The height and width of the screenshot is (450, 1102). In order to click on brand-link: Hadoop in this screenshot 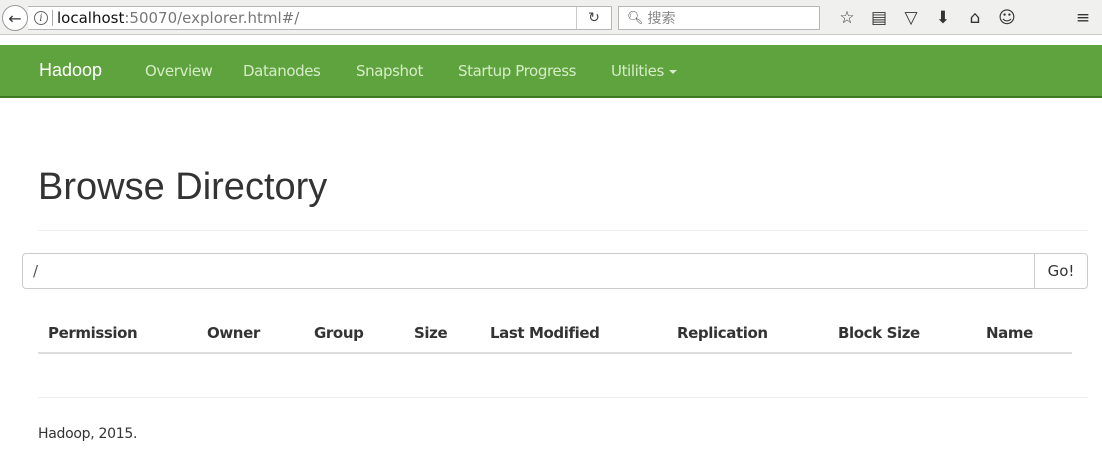, I will do `click(70, 70)`.